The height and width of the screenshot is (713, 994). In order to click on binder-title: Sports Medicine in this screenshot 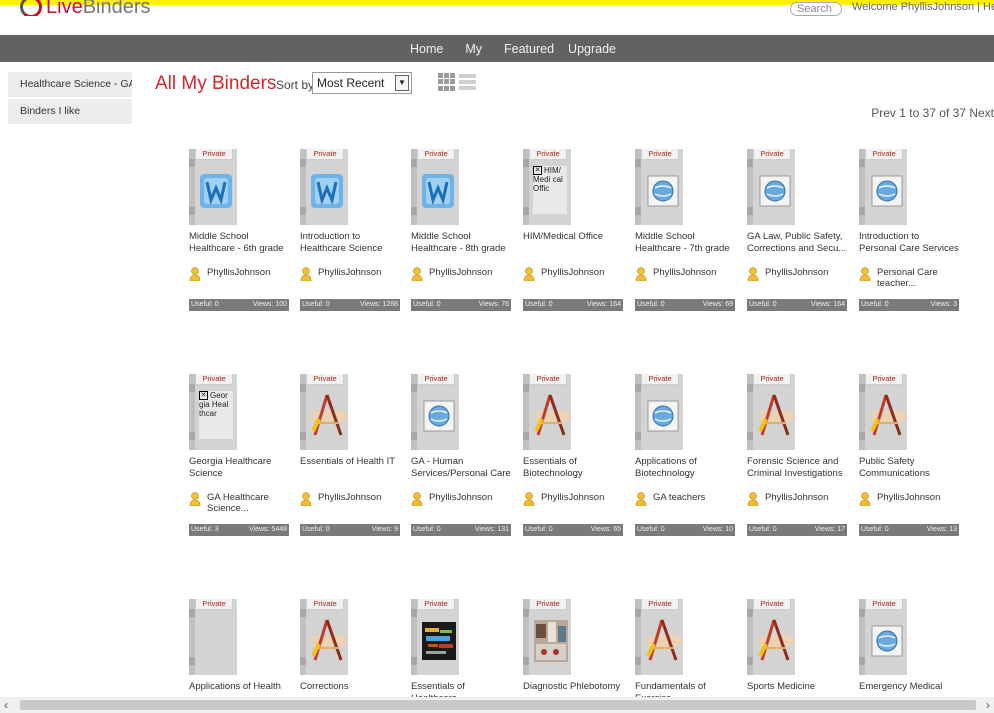, I will do `click(797, 687)`.